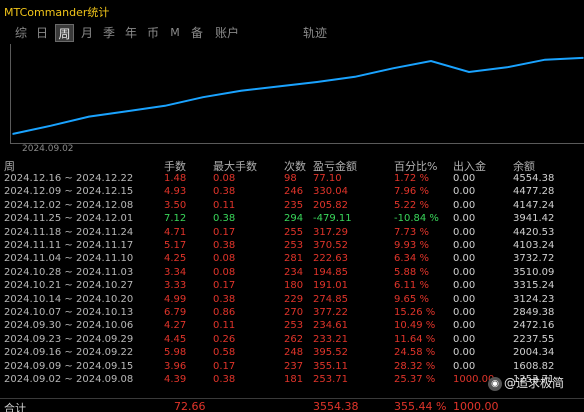 The height and width of the screenshot is (412, 584). Describe the element at coordinates (175, 232) in the screenshot. I see `cell-lots: 4.71` at that location.